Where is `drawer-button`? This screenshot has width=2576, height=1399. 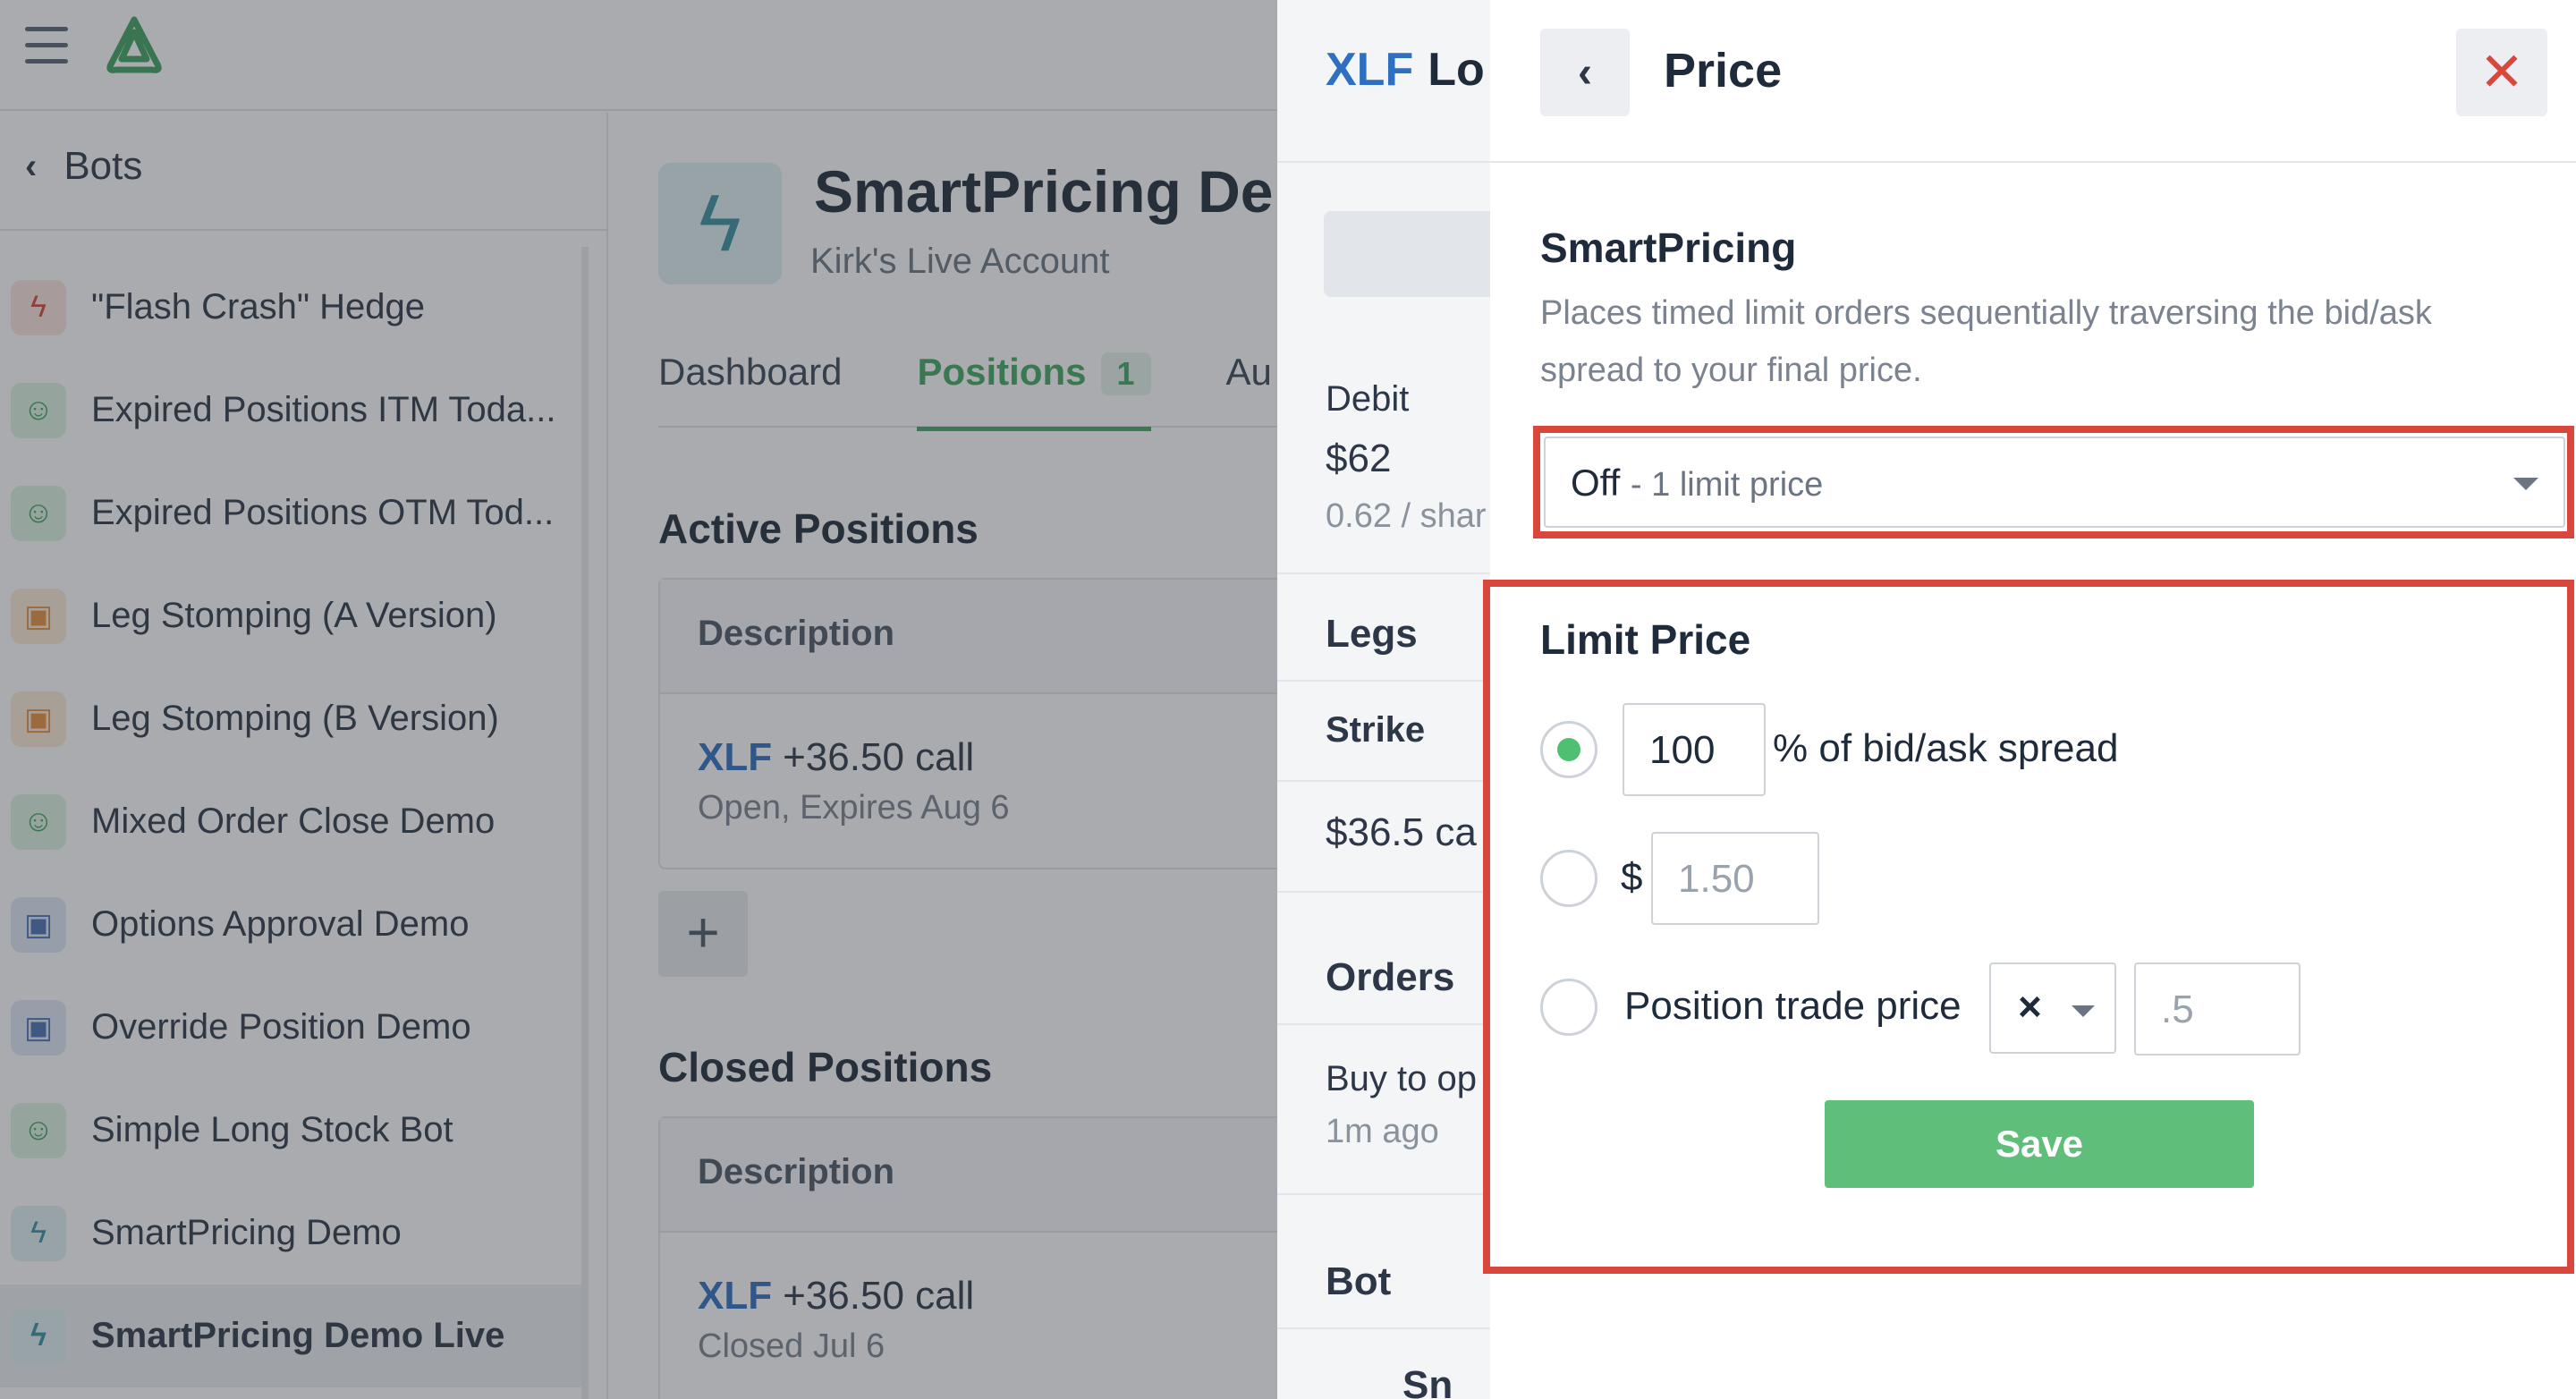
drawer-button is located at coordinates (1407, 254).